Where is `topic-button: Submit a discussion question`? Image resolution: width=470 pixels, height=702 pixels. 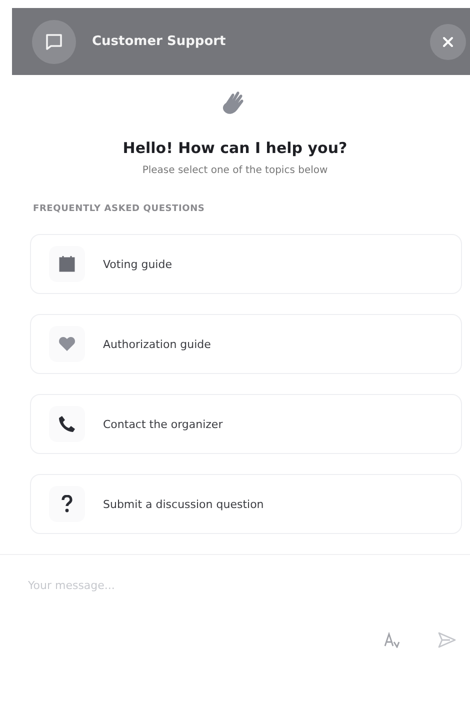 topic-button: Submit a discussion question is located at coordinates (246, 504).